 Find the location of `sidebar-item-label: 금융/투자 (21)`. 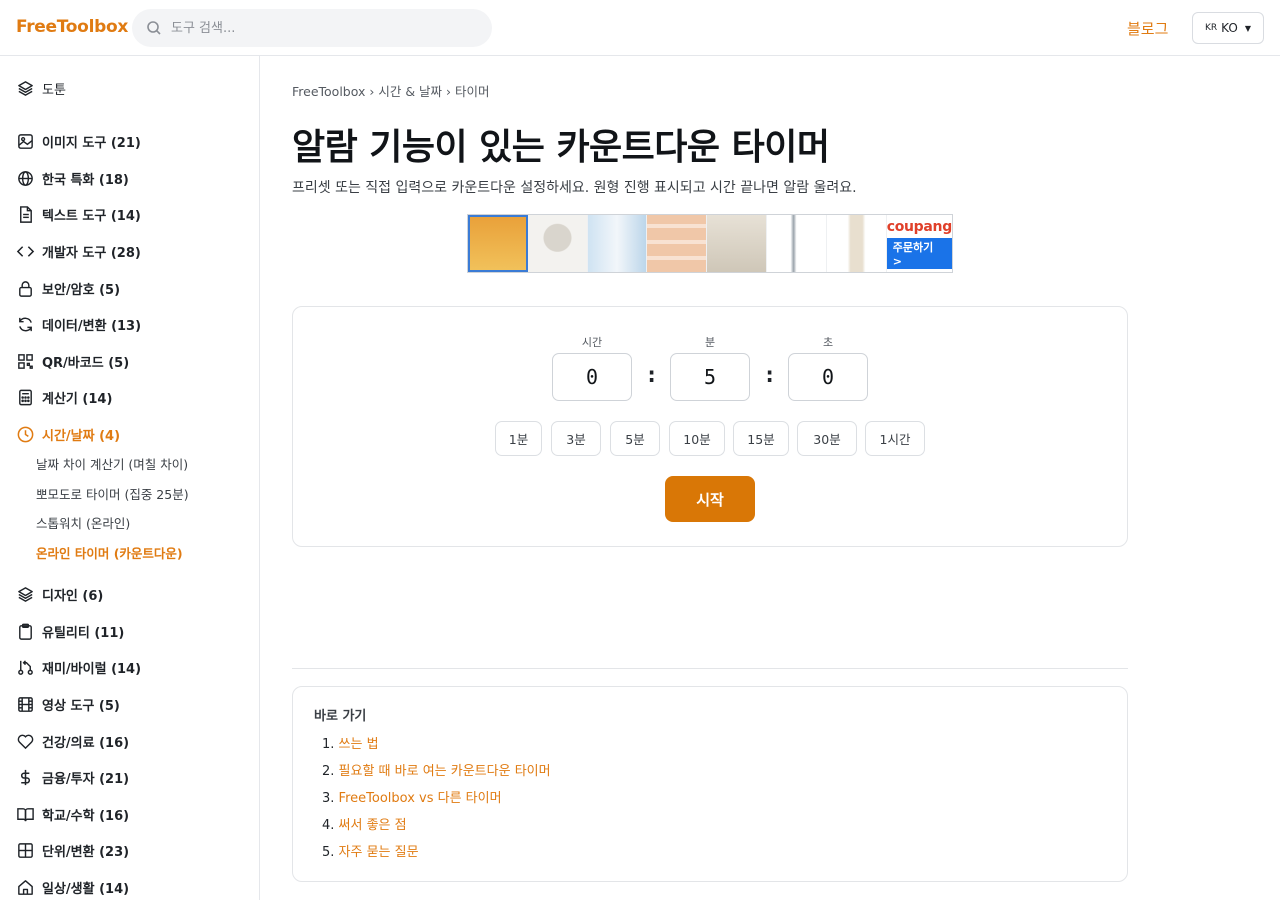

sidebar-item-label: 금융/투자 (21) is located at coordinates (86, 779).